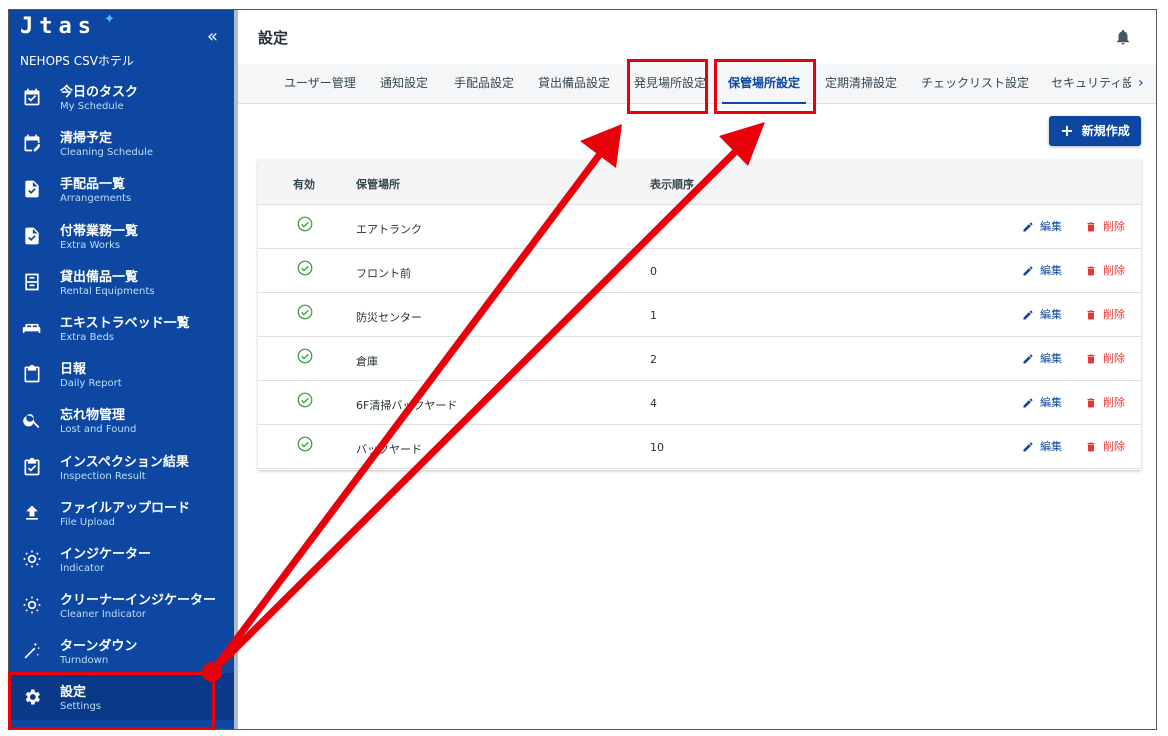 This screenshot has height=736, width=1168. Describe the element at coordinates (32, 189) in the screenshot. I see `file-check-icon` at that location.